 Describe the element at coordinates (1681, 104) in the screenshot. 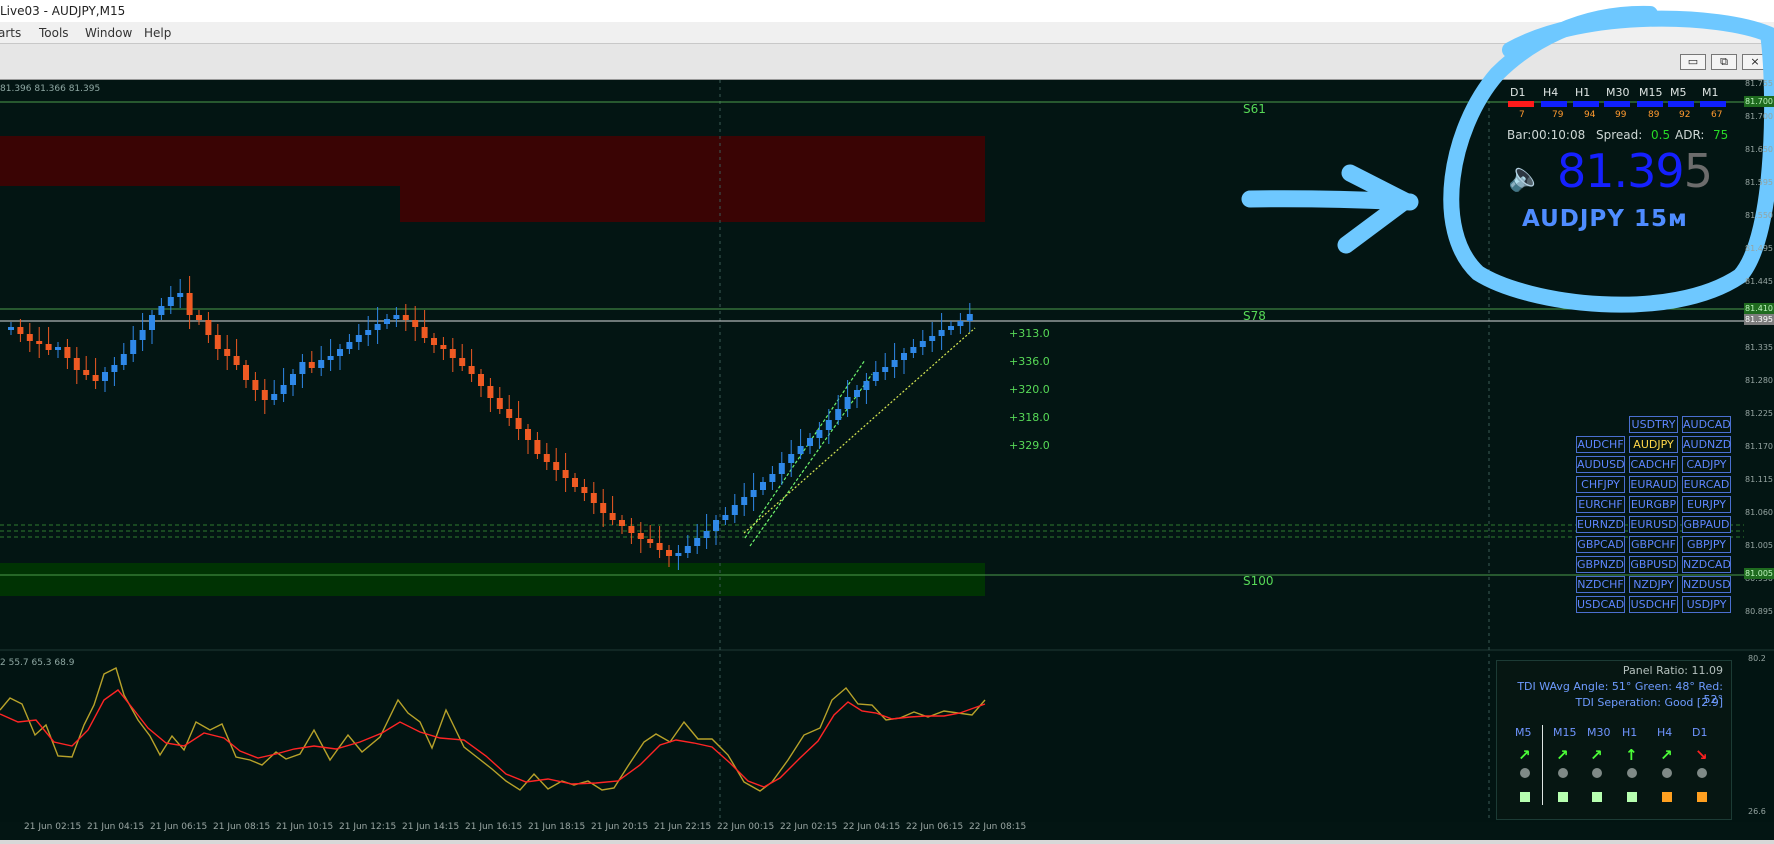

I see `tf-strength-bar-m5` at that location.